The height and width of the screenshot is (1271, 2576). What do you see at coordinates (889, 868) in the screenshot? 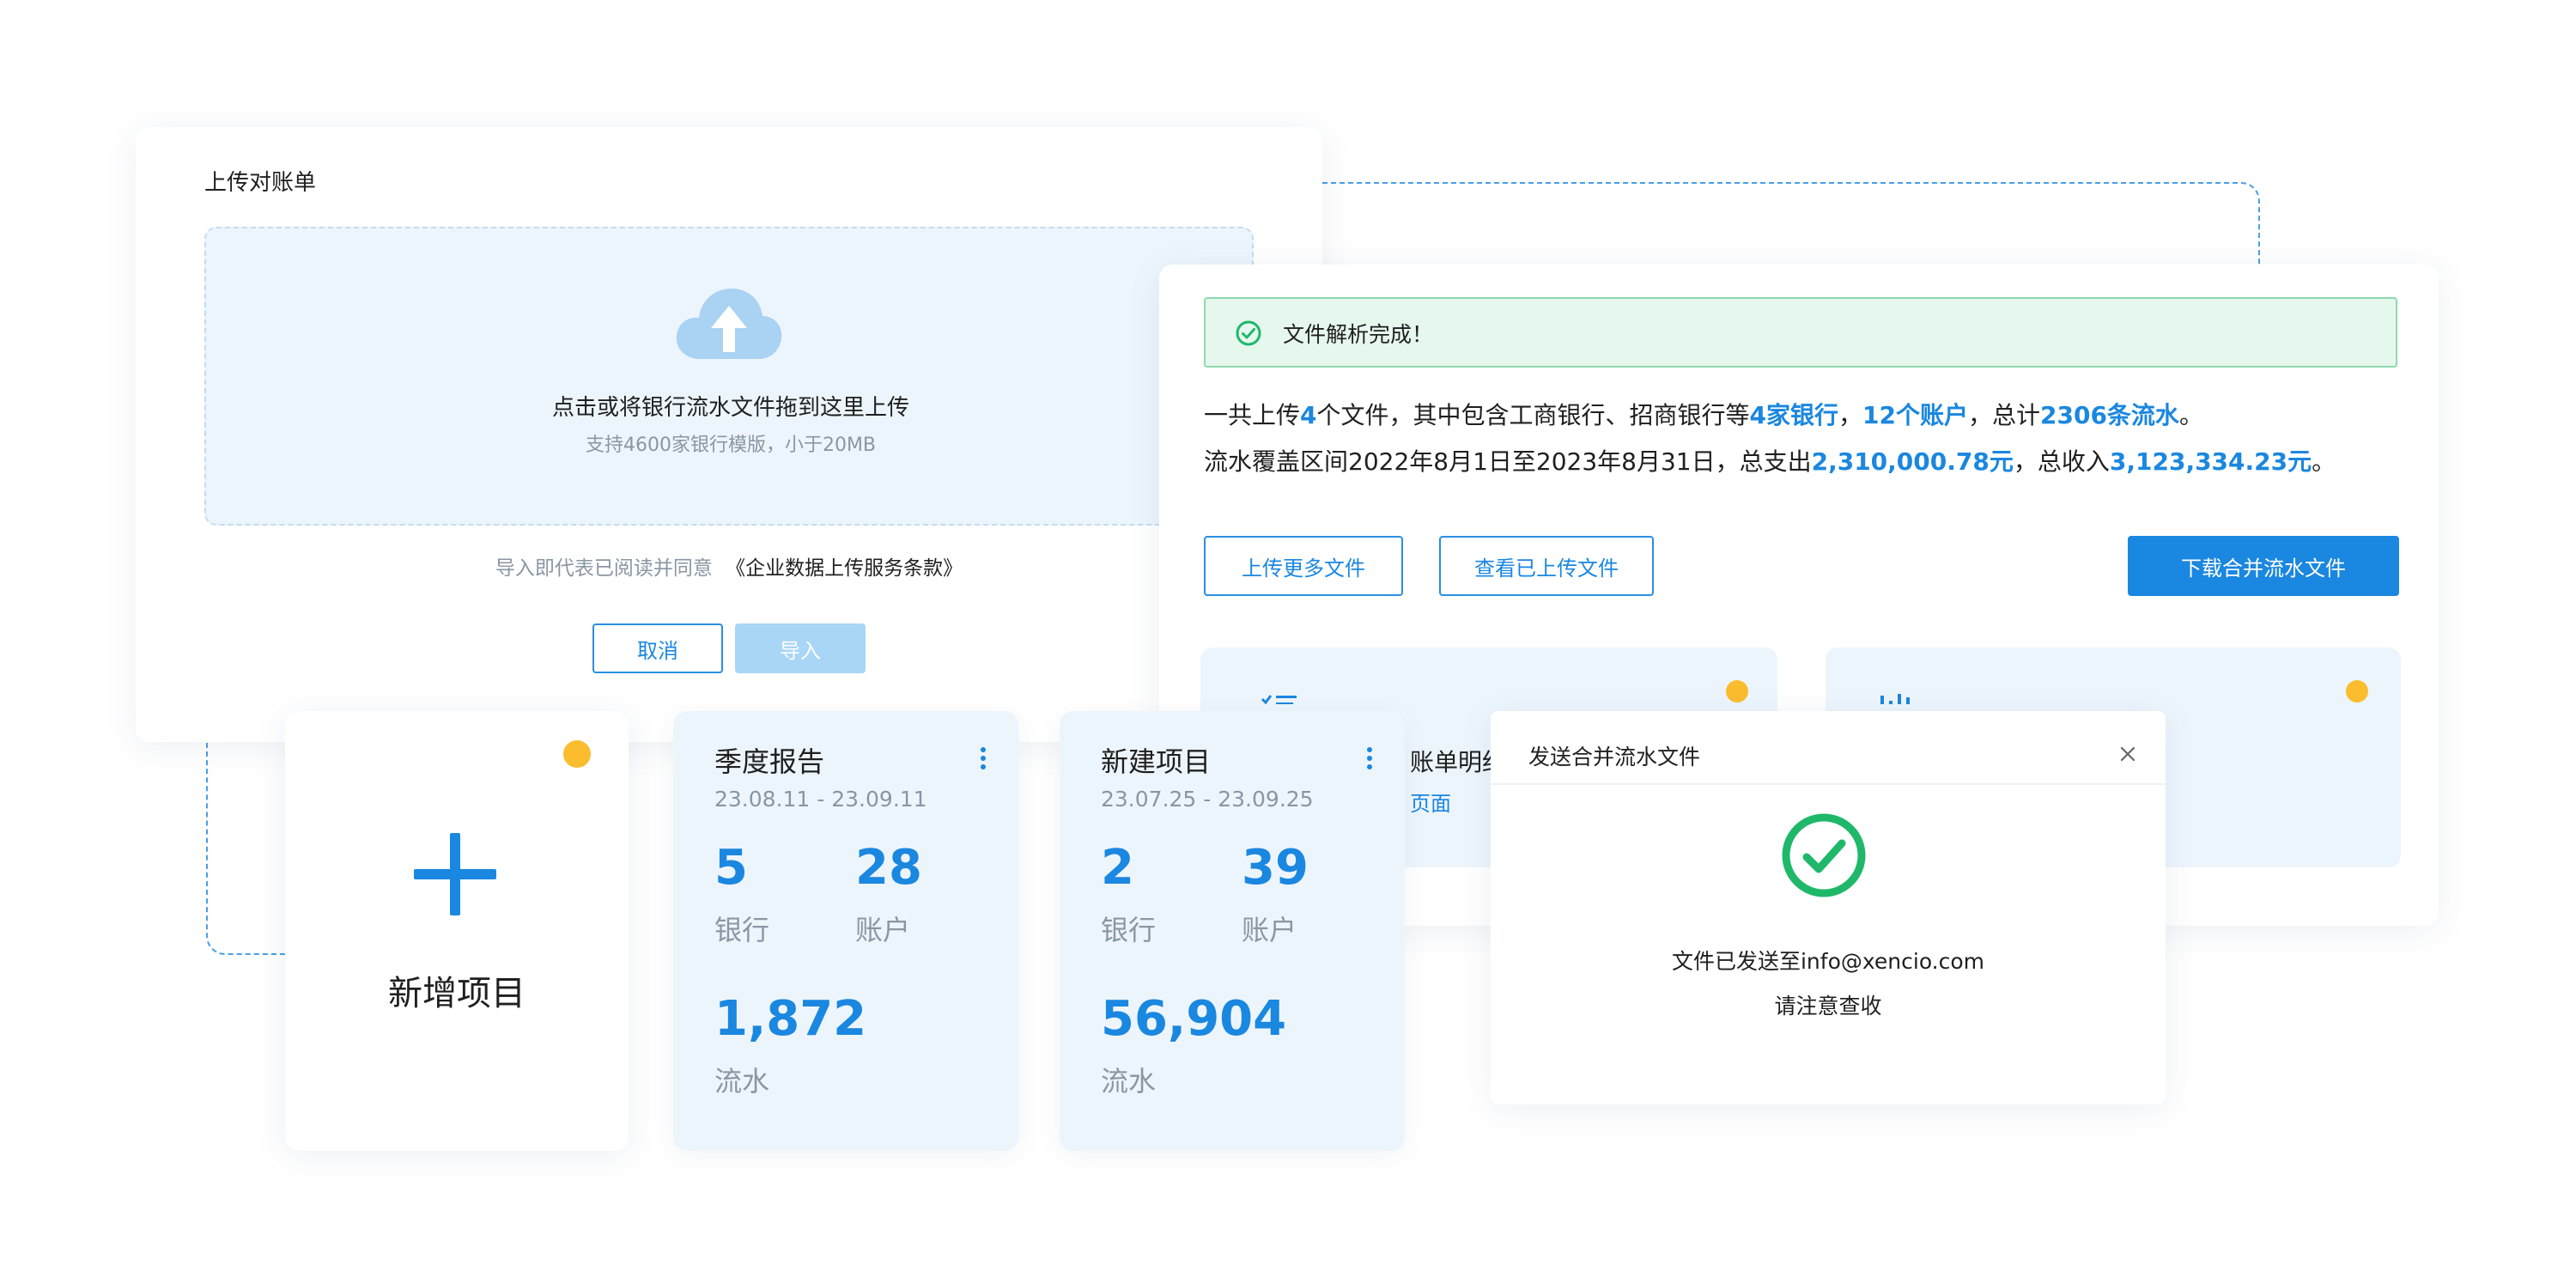
I see `account-count: 28` at bounding box center [889, 868].